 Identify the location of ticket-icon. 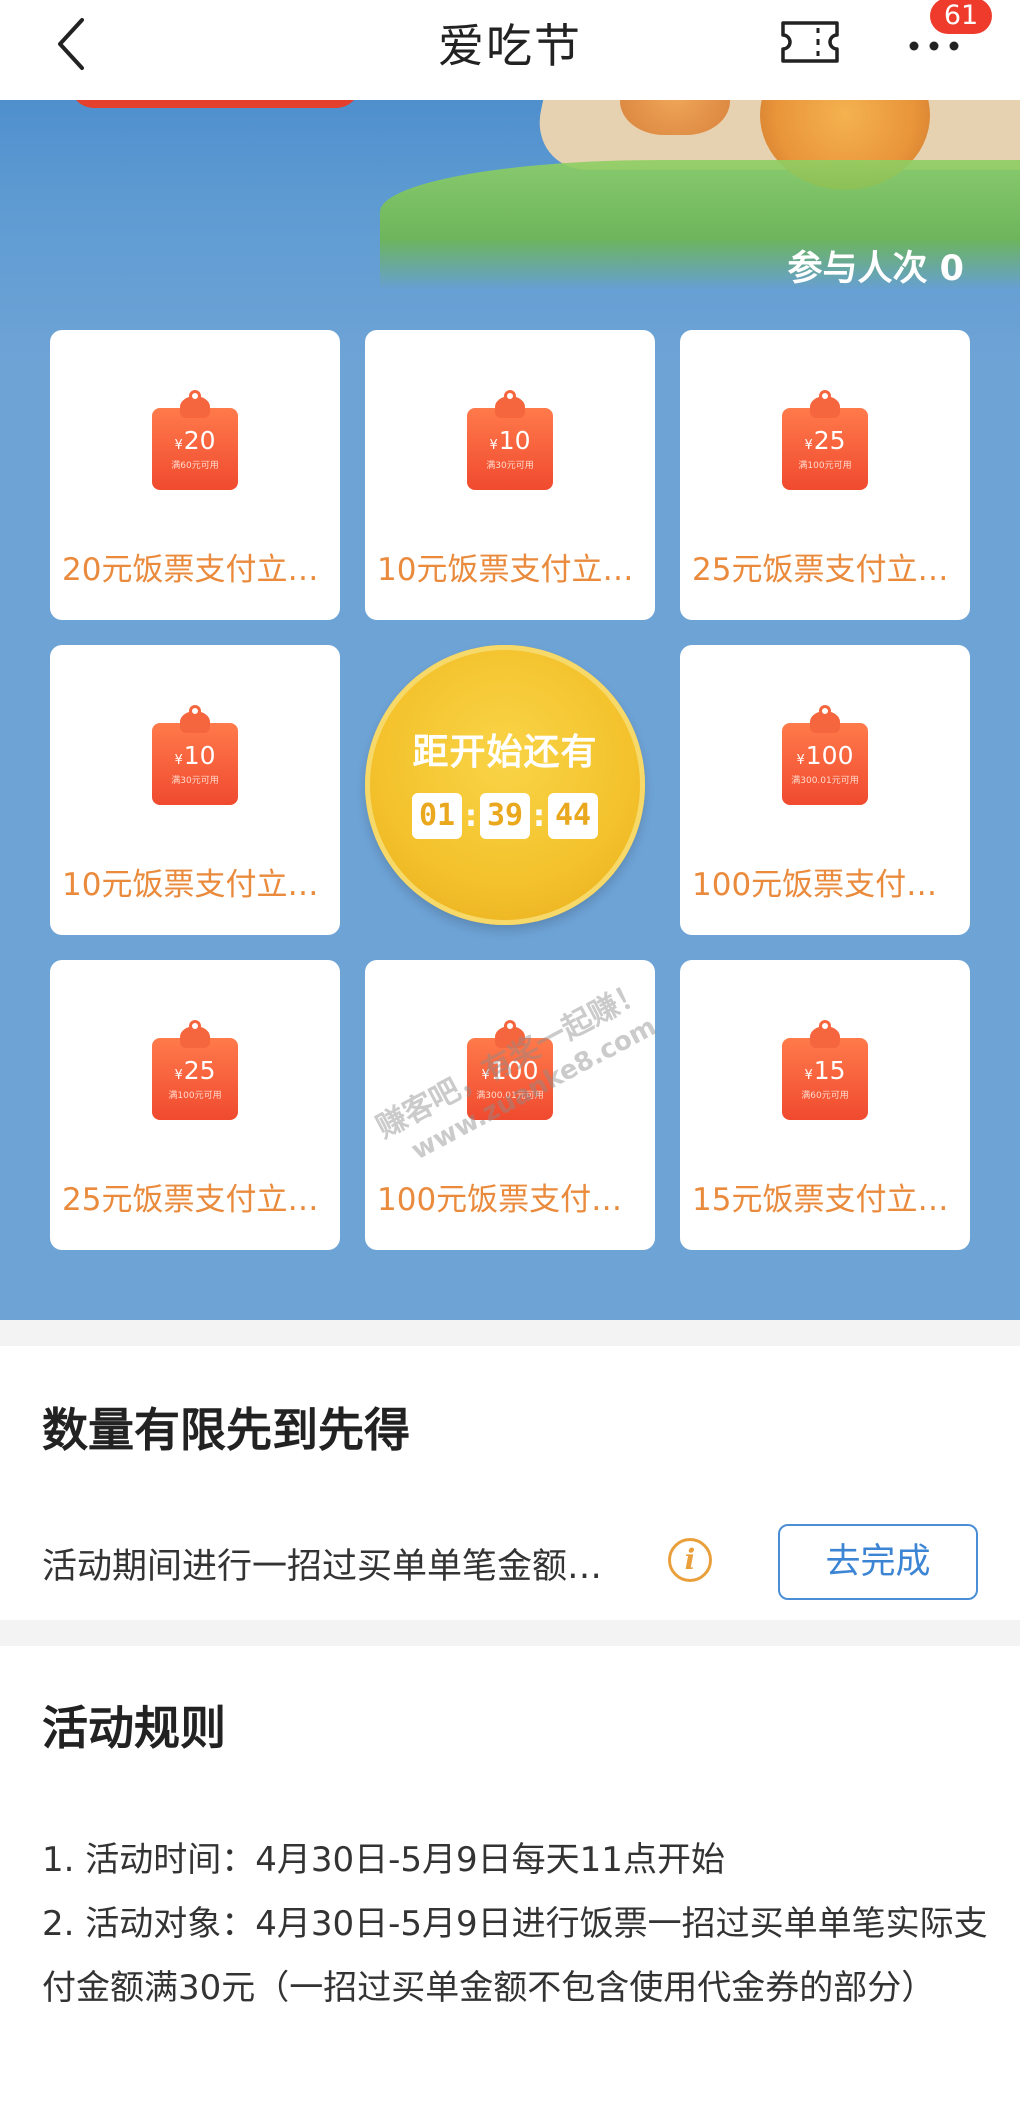
(810, 42).